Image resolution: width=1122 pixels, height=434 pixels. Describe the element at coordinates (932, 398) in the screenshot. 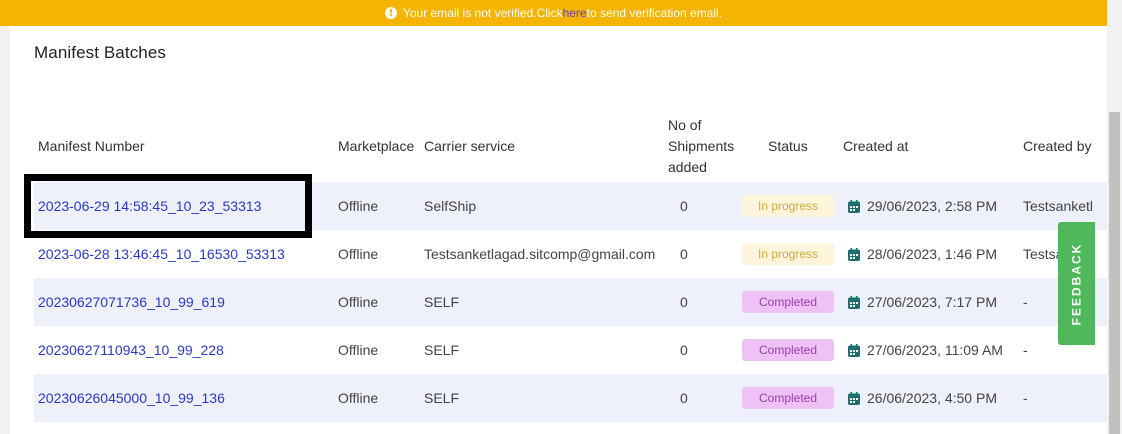

I see `created-at-cell: 26/06/2023, 4:50 PM` at that location.